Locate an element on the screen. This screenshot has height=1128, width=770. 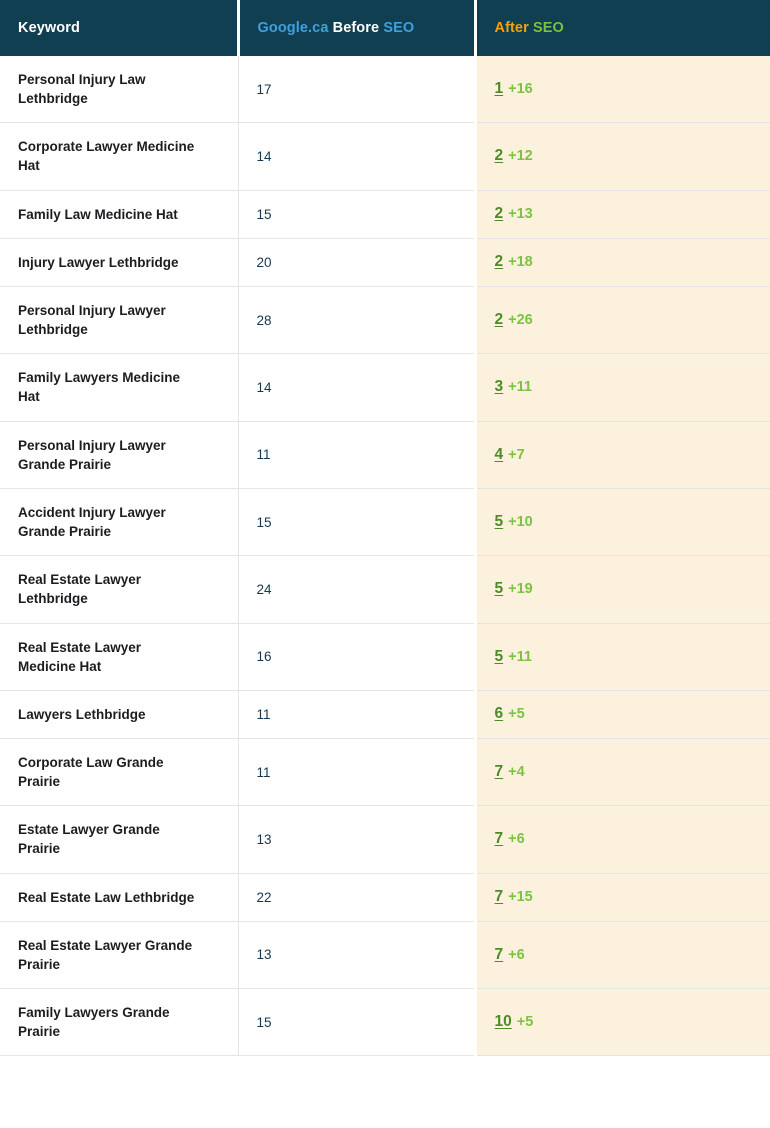
rank-delta-value: +15 is located at coordinates (520, 897).